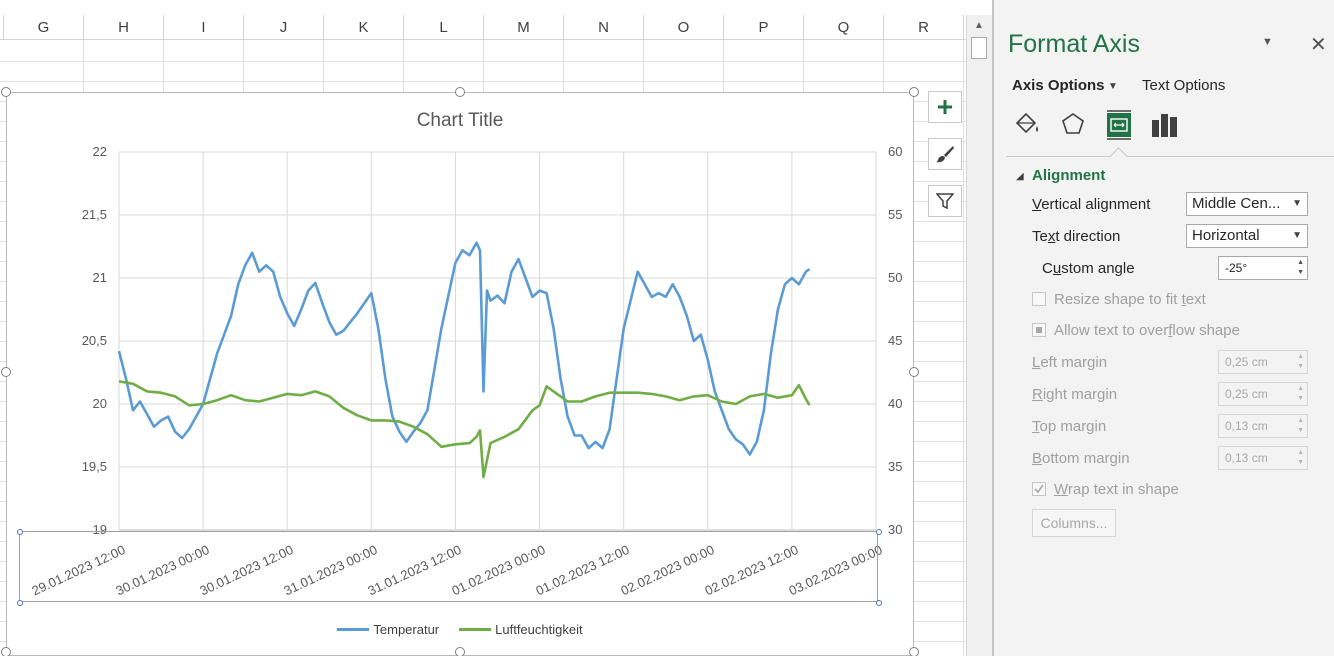 The image size is (1334, 656). What do you see at coordinates (914, 92) in the screenshot?
I see `resize-handle-top-right` at bounding box center [914, 92].